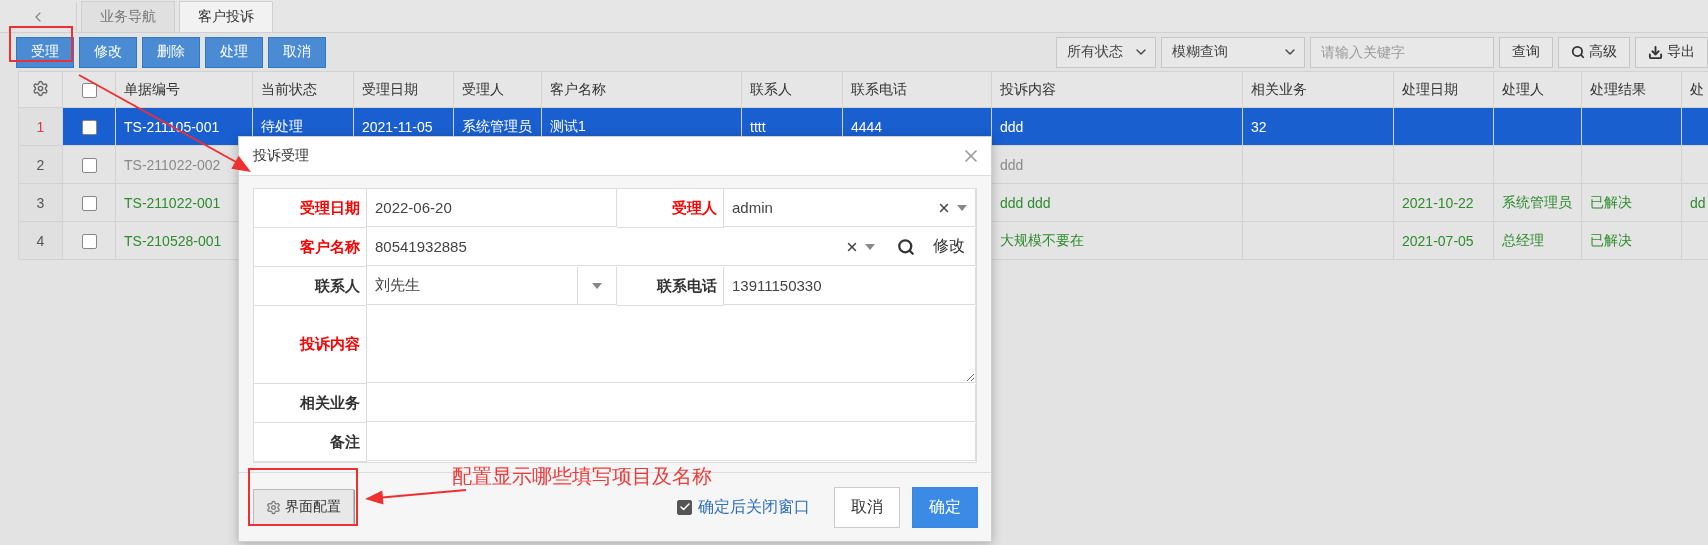 This screenshot has height=545, width=1708. I want to click on mode-select: 模糊查询, so click(1233, 52).